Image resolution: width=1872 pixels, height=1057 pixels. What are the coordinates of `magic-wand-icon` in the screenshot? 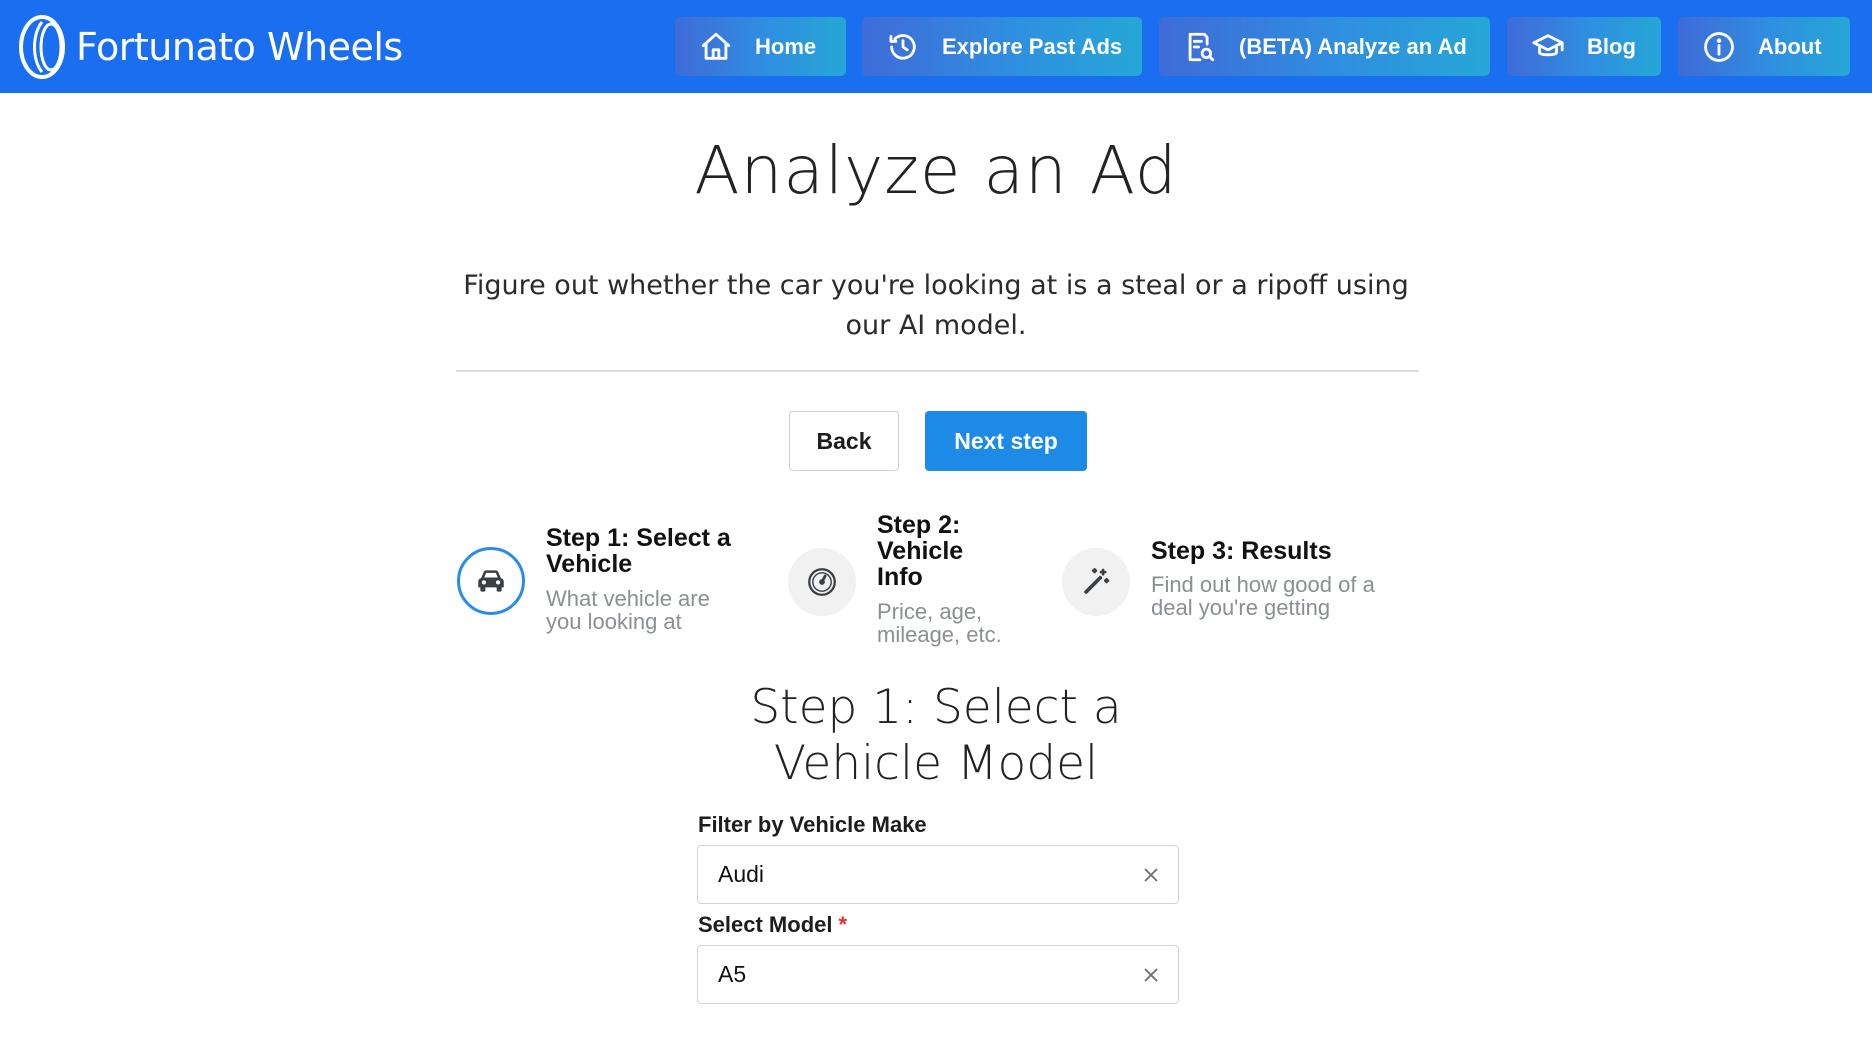 It's located at (1097, 580).